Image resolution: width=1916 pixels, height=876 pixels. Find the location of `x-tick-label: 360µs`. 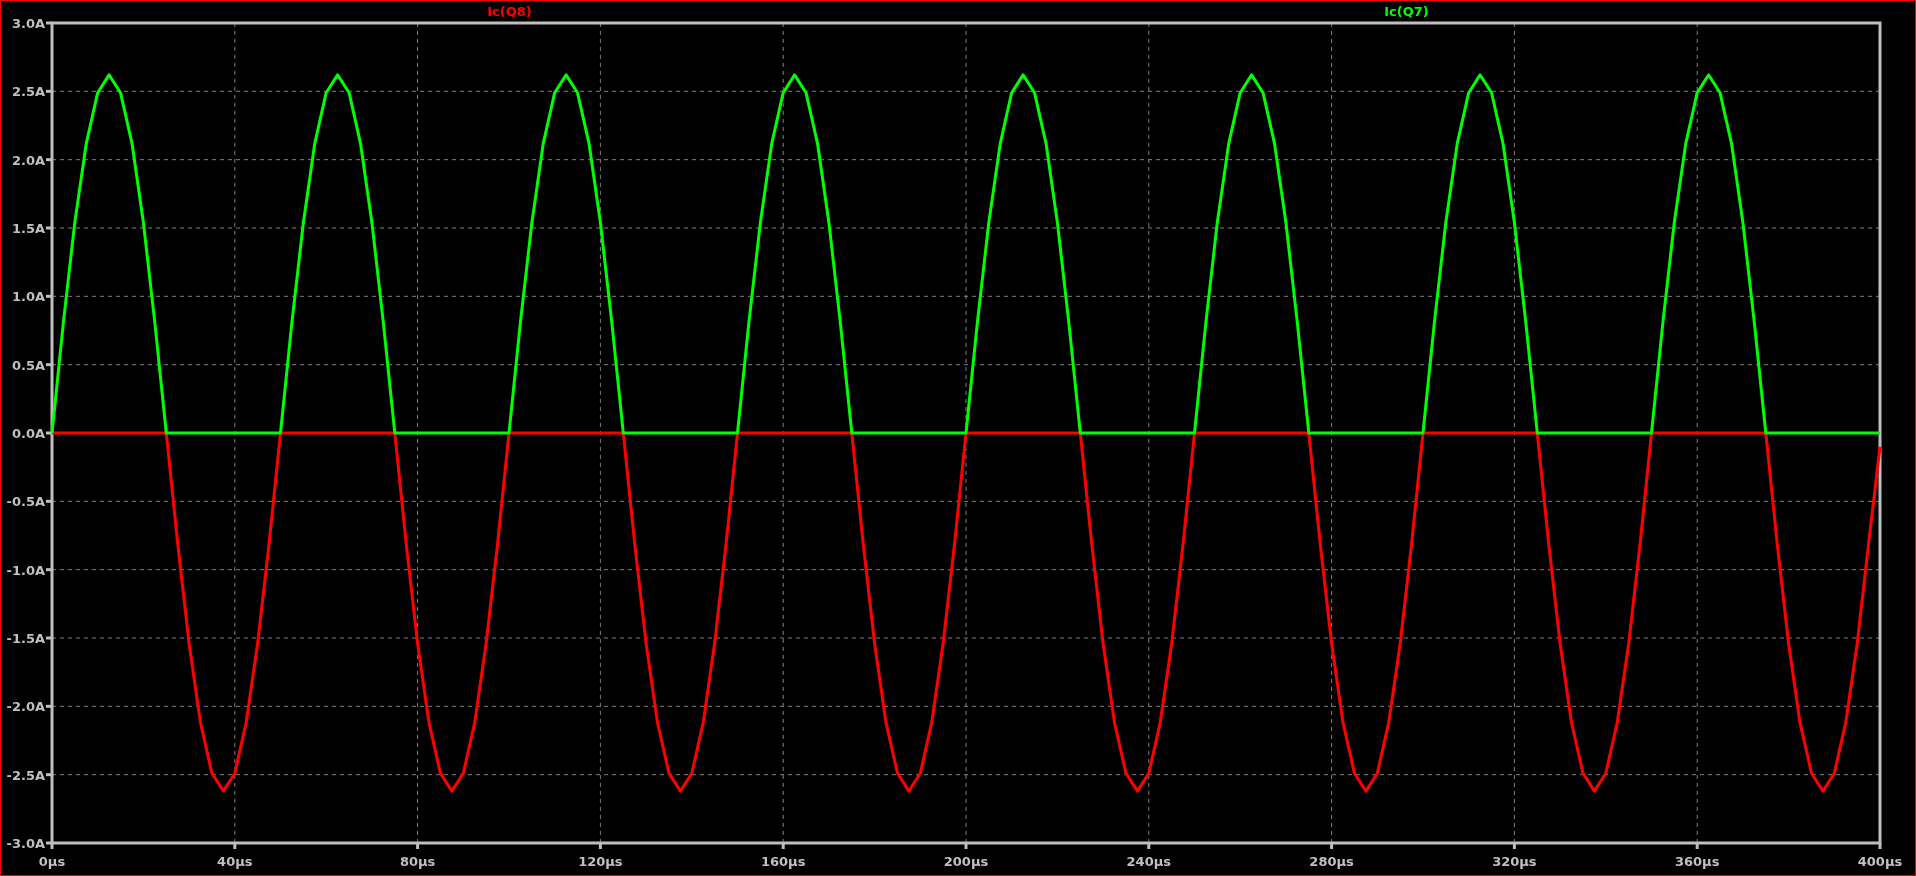

x-tick-label: 360µs is located at coordinates (1697, 861).